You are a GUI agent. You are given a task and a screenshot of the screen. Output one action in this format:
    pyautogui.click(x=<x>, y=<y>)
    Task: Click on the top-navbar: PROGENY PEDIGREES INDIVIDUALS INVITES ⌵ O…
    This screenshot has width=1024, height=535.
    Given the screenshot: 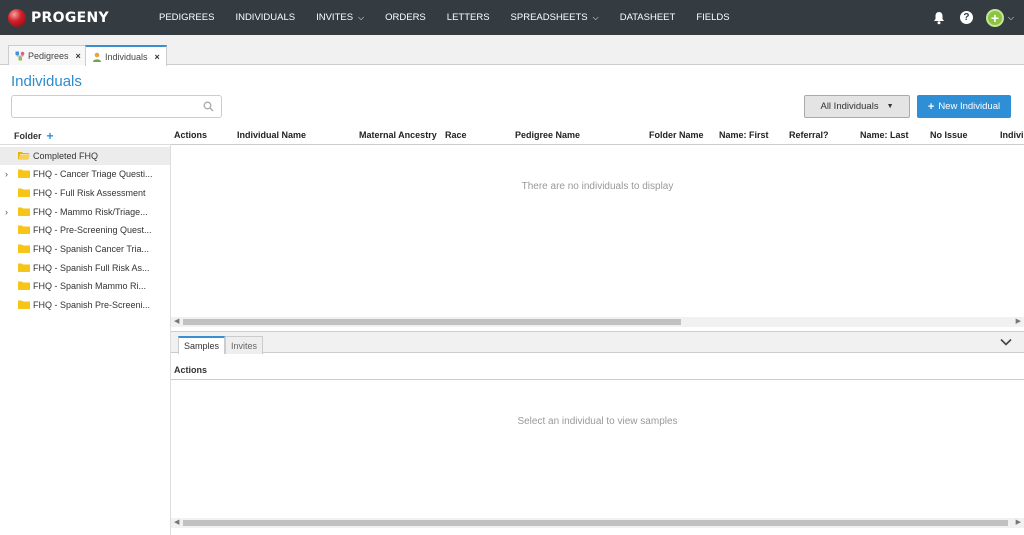 What is the action you would take?
    pyautogui.click(x=512, y=17)
    